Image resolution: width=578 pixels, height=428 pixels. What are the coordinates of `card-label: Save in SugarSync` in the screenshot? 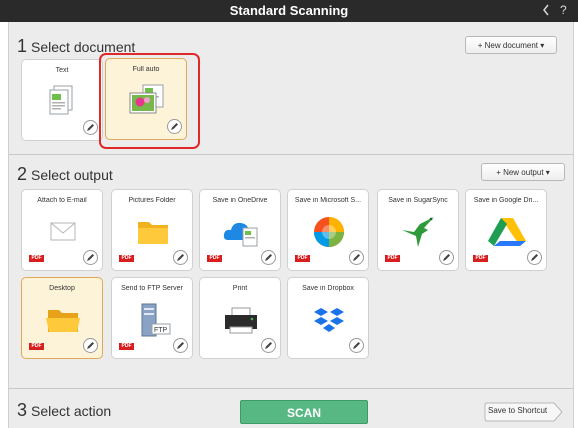 It's located at (418, 200).